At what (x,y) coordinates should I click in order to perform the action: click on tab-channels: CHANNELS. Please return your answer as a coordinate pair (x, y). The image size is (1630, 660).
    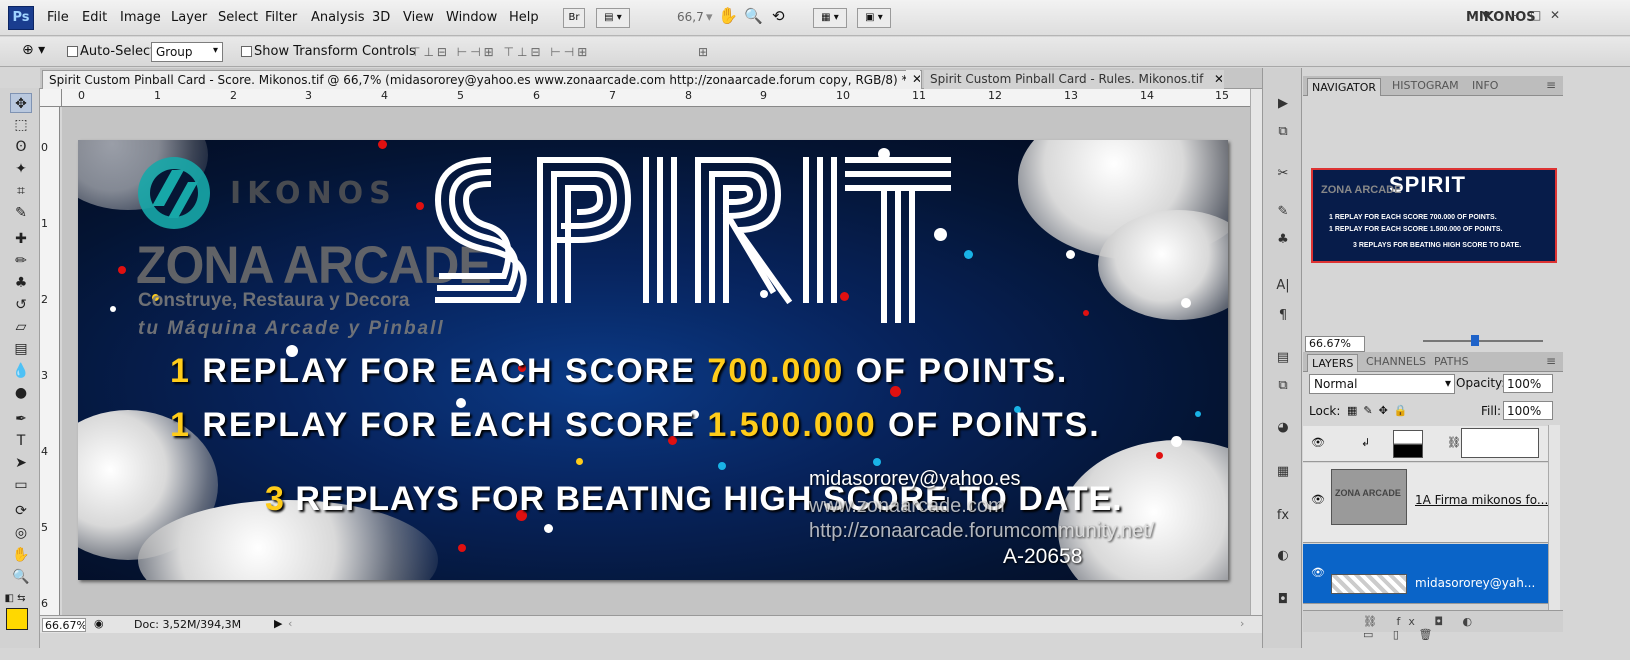
    Looking at the image, I should click on (1396, 361).